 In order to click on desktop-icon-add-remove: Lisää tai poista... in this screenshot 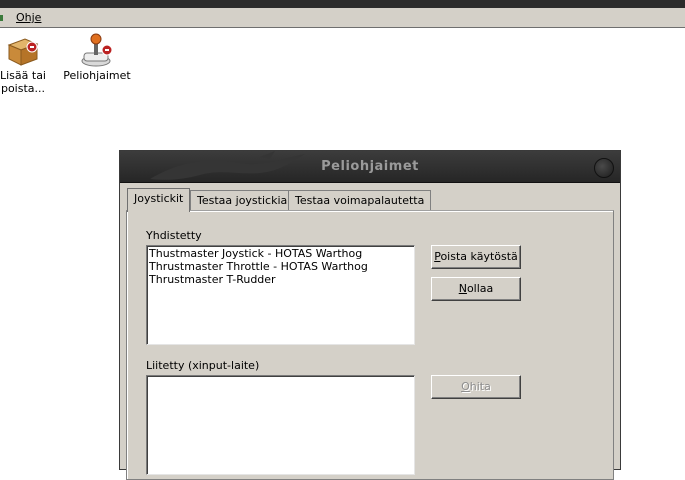, I will do `click(29, 64)`.